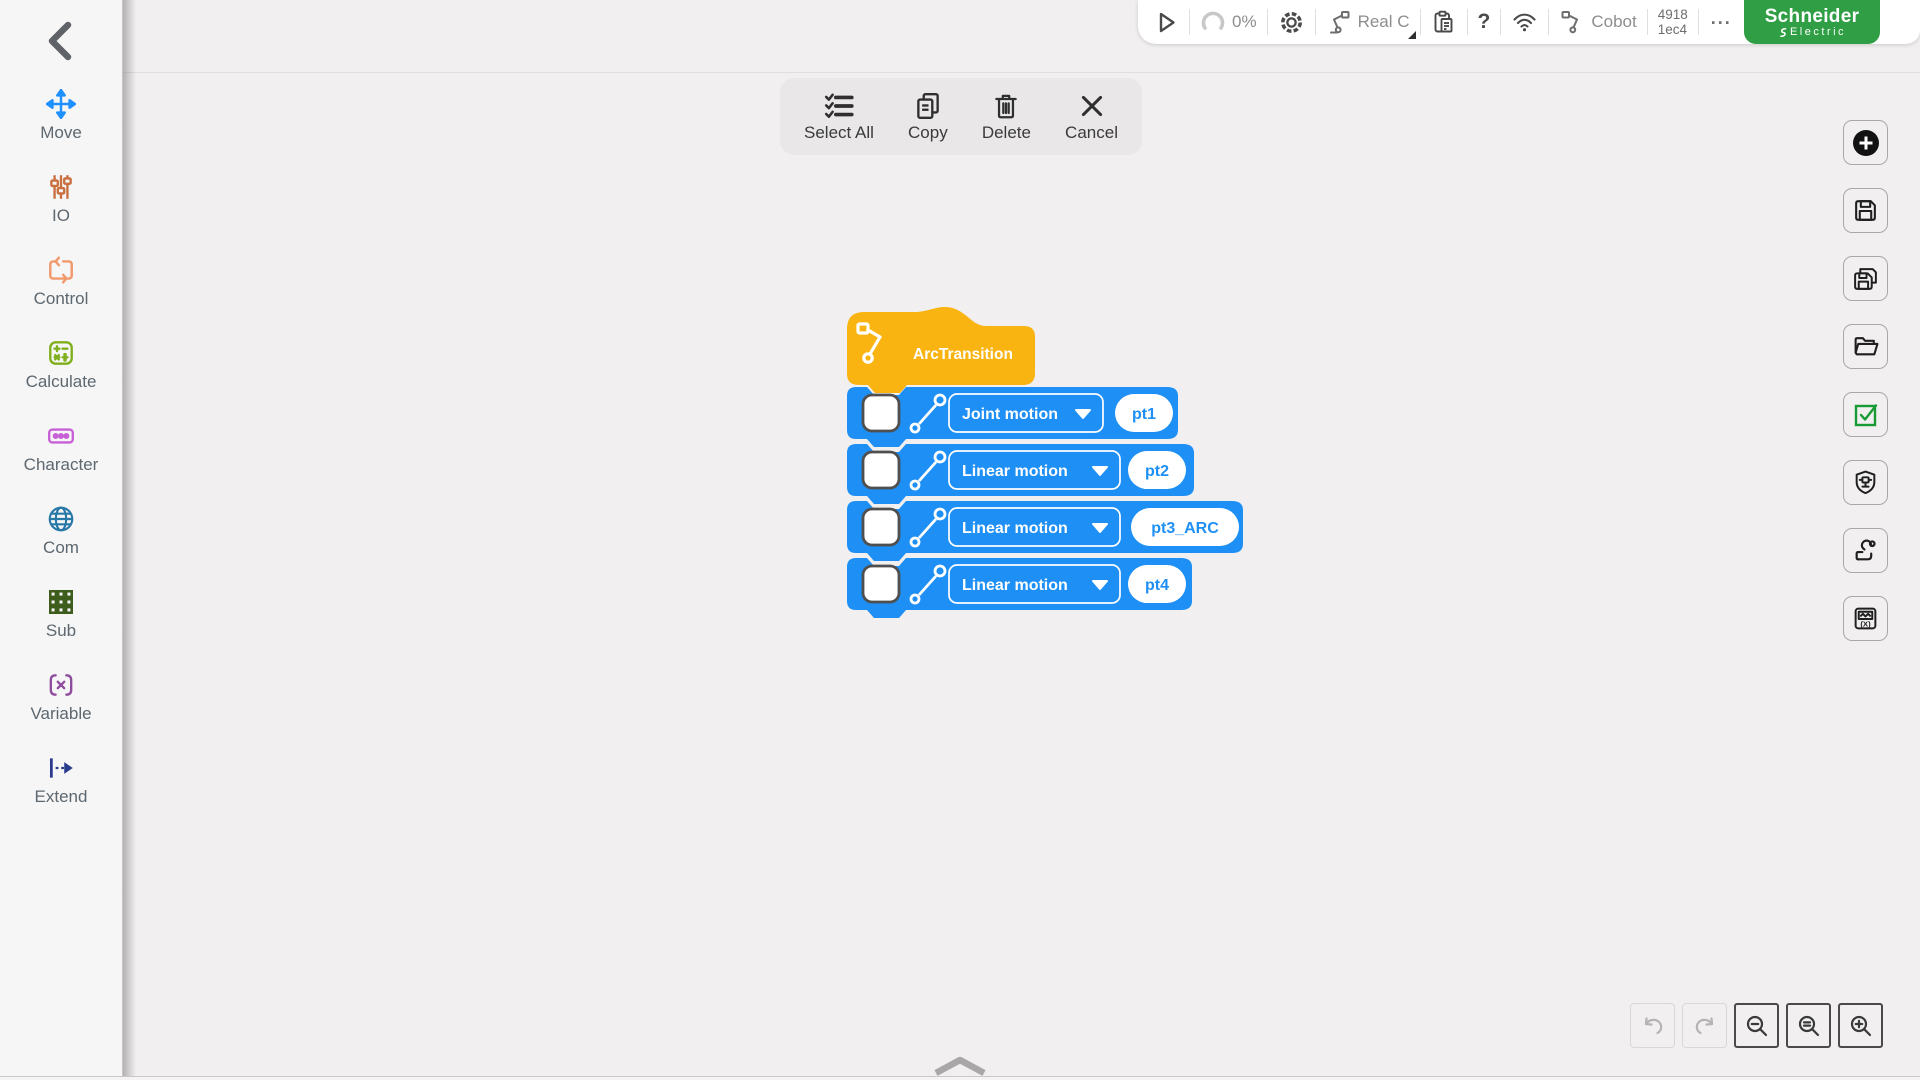  What do you see at coordinates (941, 350) in the screenshot?
I see `arc-transition-block: ArcTransition` at bounding box center [941, 350].